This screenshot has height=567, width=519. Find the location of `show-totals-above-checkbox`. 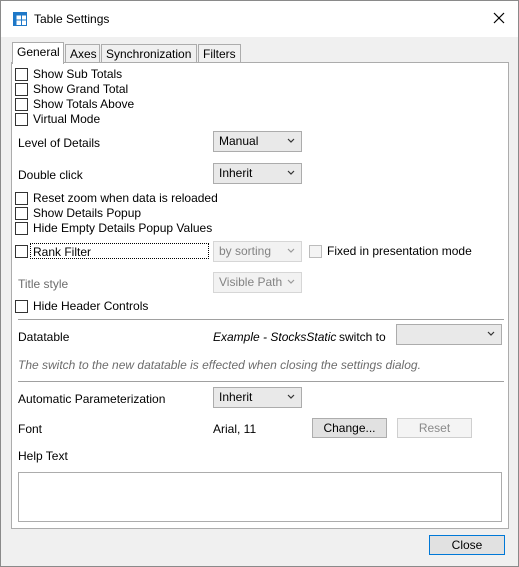

show-totals-above-checkbox is located at coordinates (21, 104).